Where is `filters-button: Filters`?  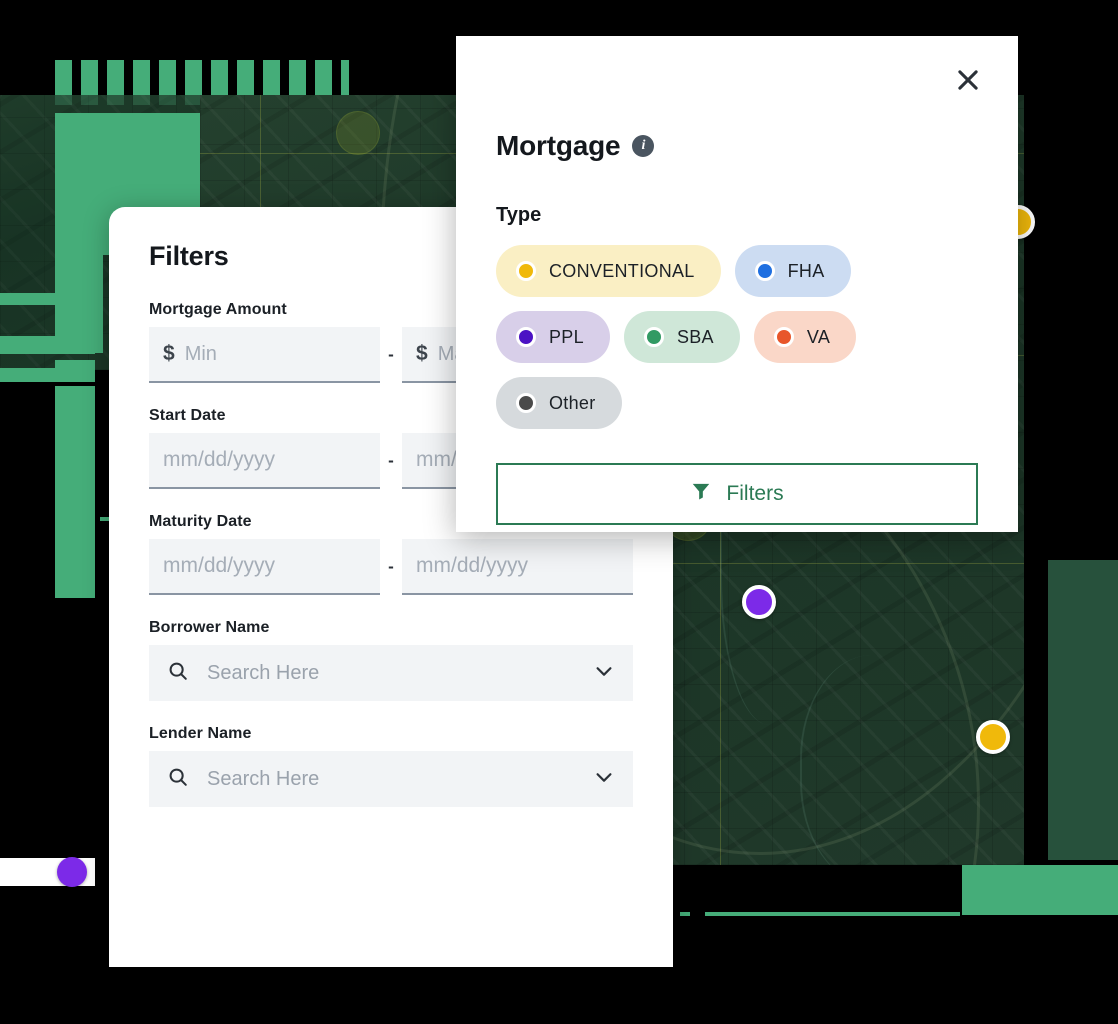
filters-button: Filters is located at coordinates (737, 494).